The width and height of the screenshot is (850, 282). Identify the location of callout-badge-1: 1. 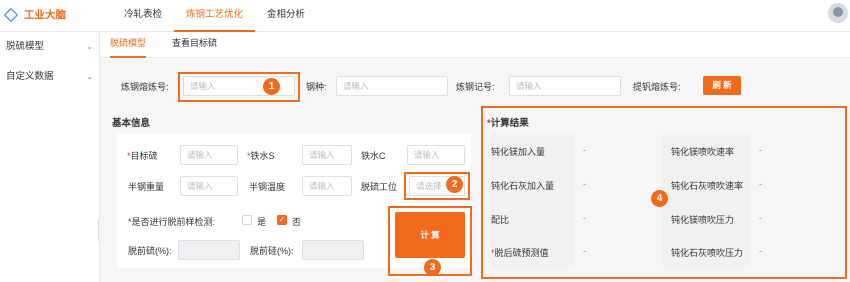
(271, 86).